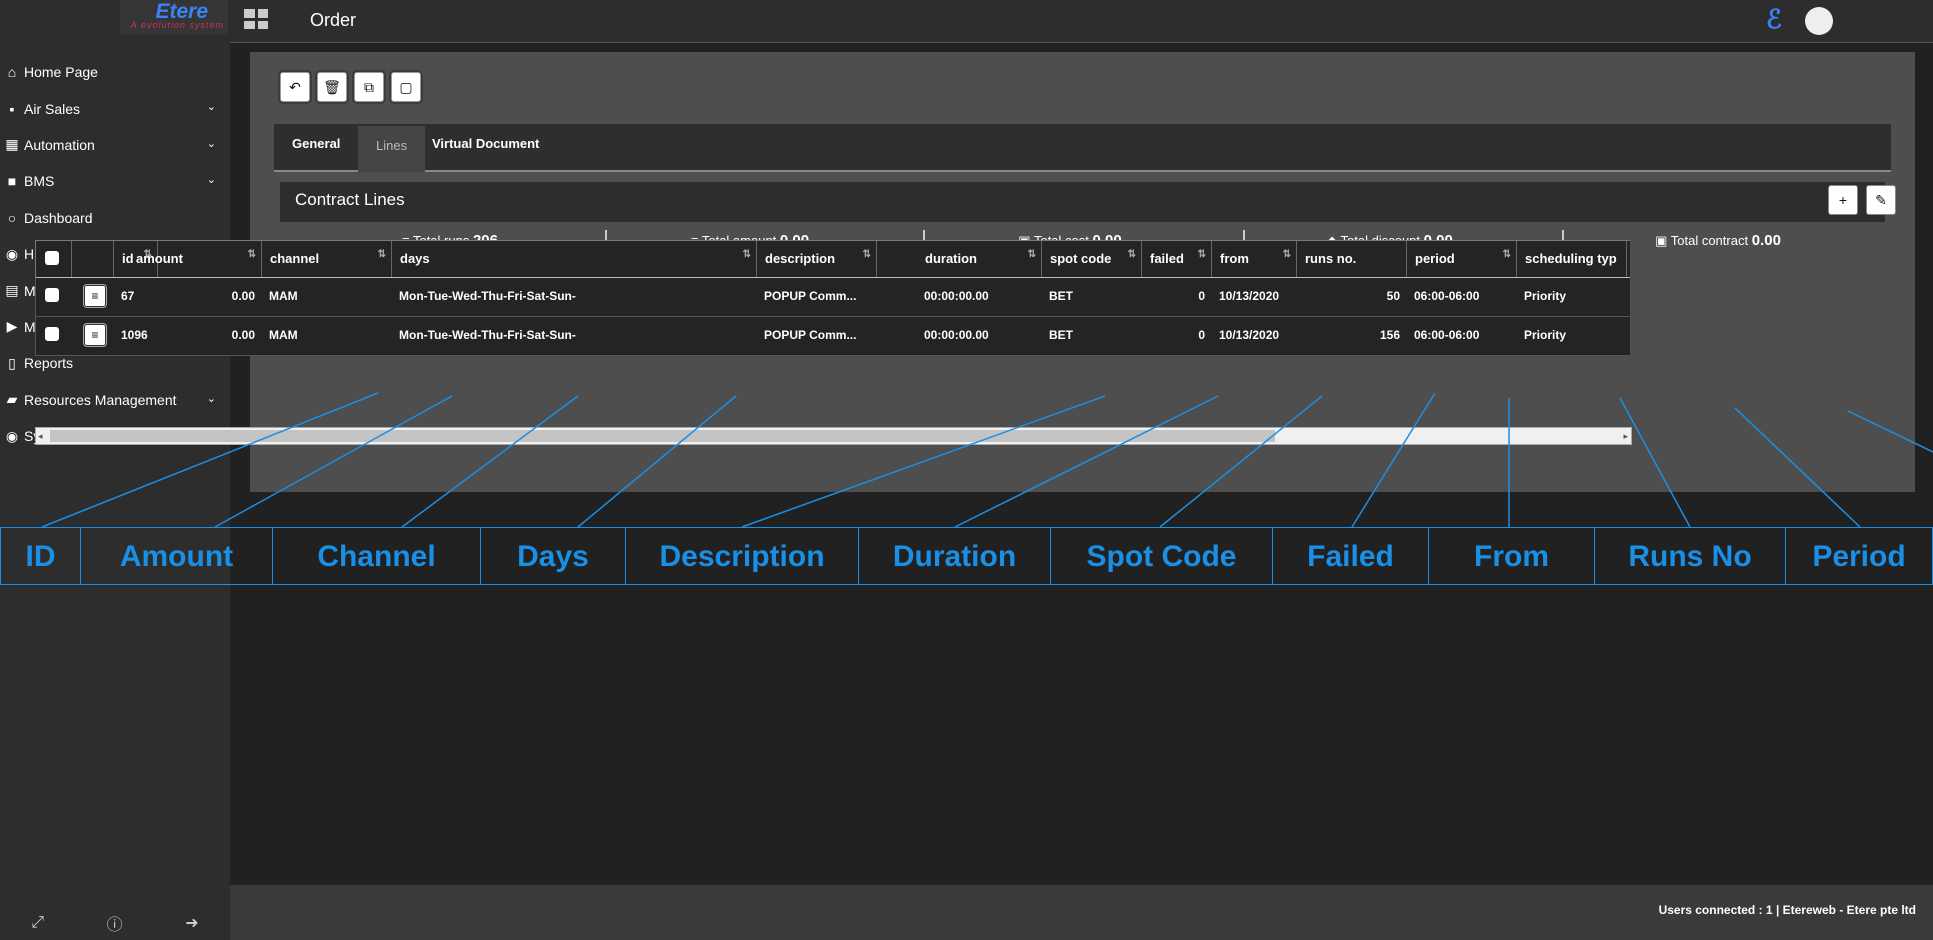 The width and height of the screenshot is (1933, 940). Describe the element at coordinates (1447, 296) in the screenshot. I see `cell-period: 06:00-06:00` at that location.